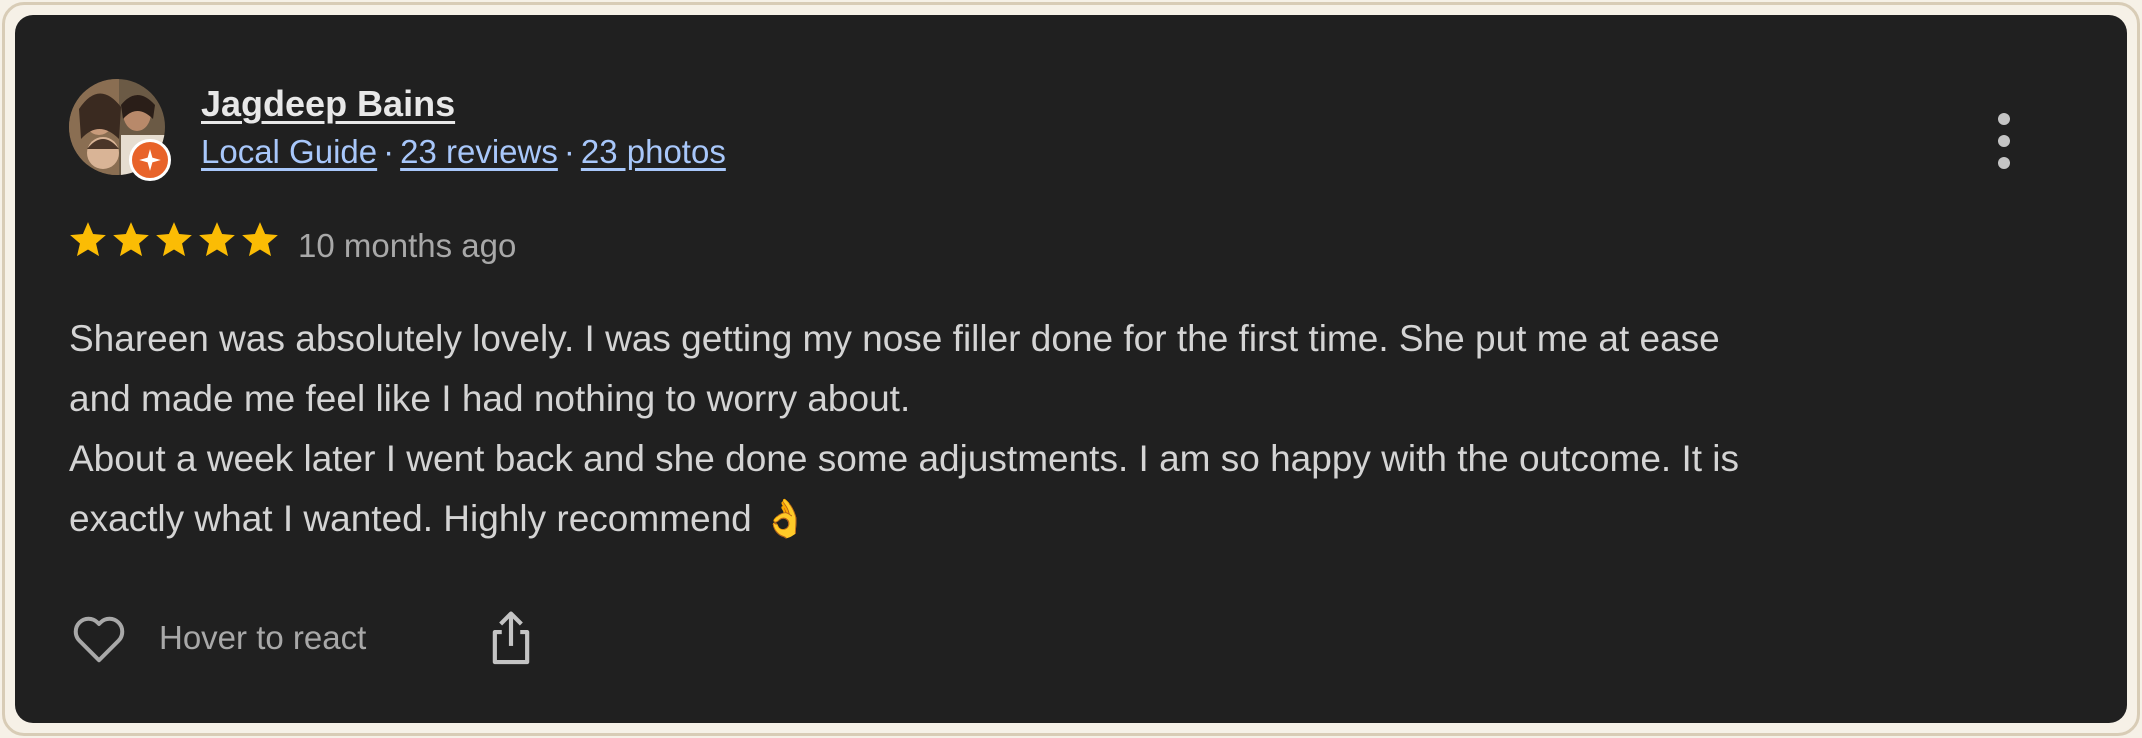  I want to click on reviewer-meta: Local Guide · 23 reviews · 23 photos, so click(463, 152).